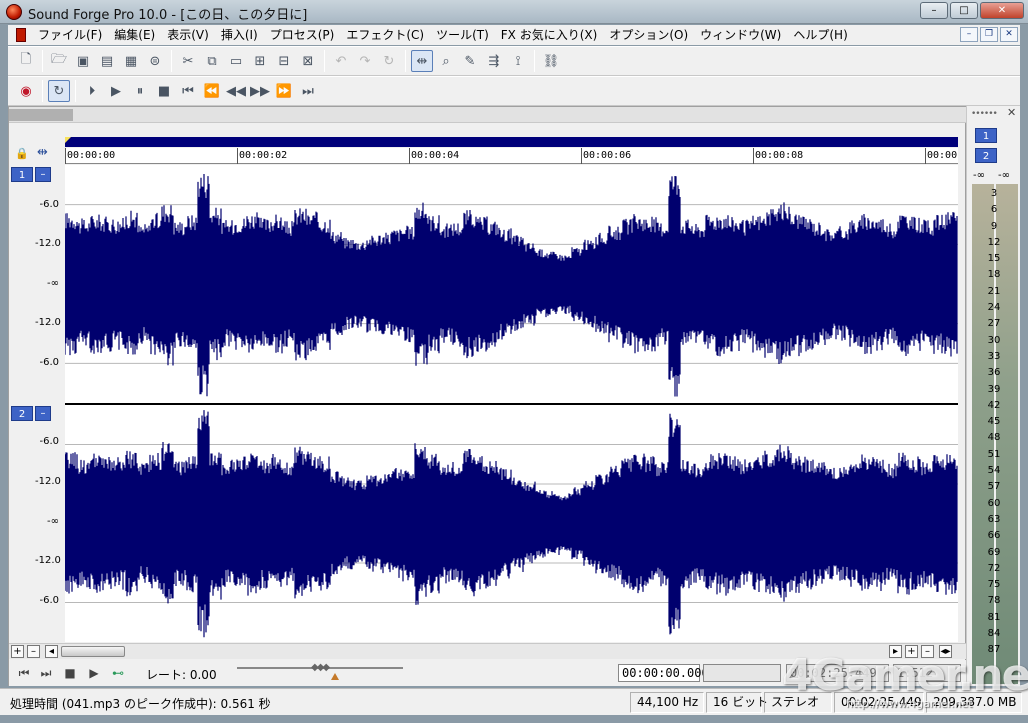 This screenshot has width=1028, height=723. What do you see at coordinates (994, 275) in the screenshot?
I see `meter-scale-label: 18` at bounding box center [994, 275].